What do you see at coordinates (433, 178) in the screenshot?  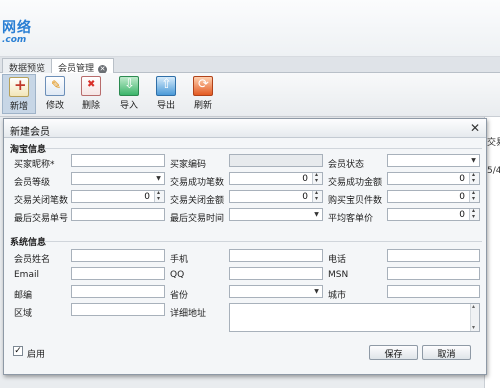 I see `success-amount-stepper: 0` at bounding box center [433, 178].